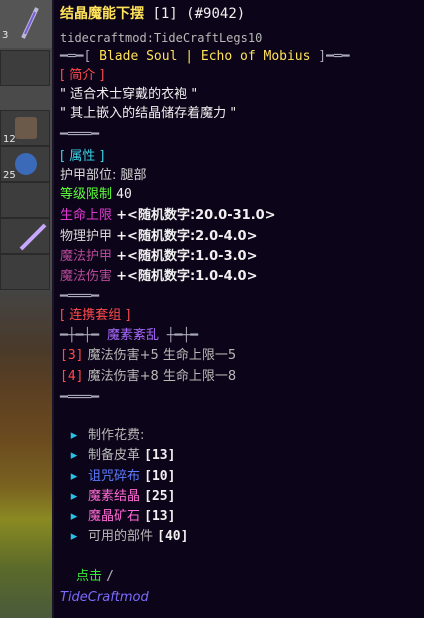 The image size is (424, 618). I want to click on set-ornament-right: ┼━┼━, so click(182, 335).